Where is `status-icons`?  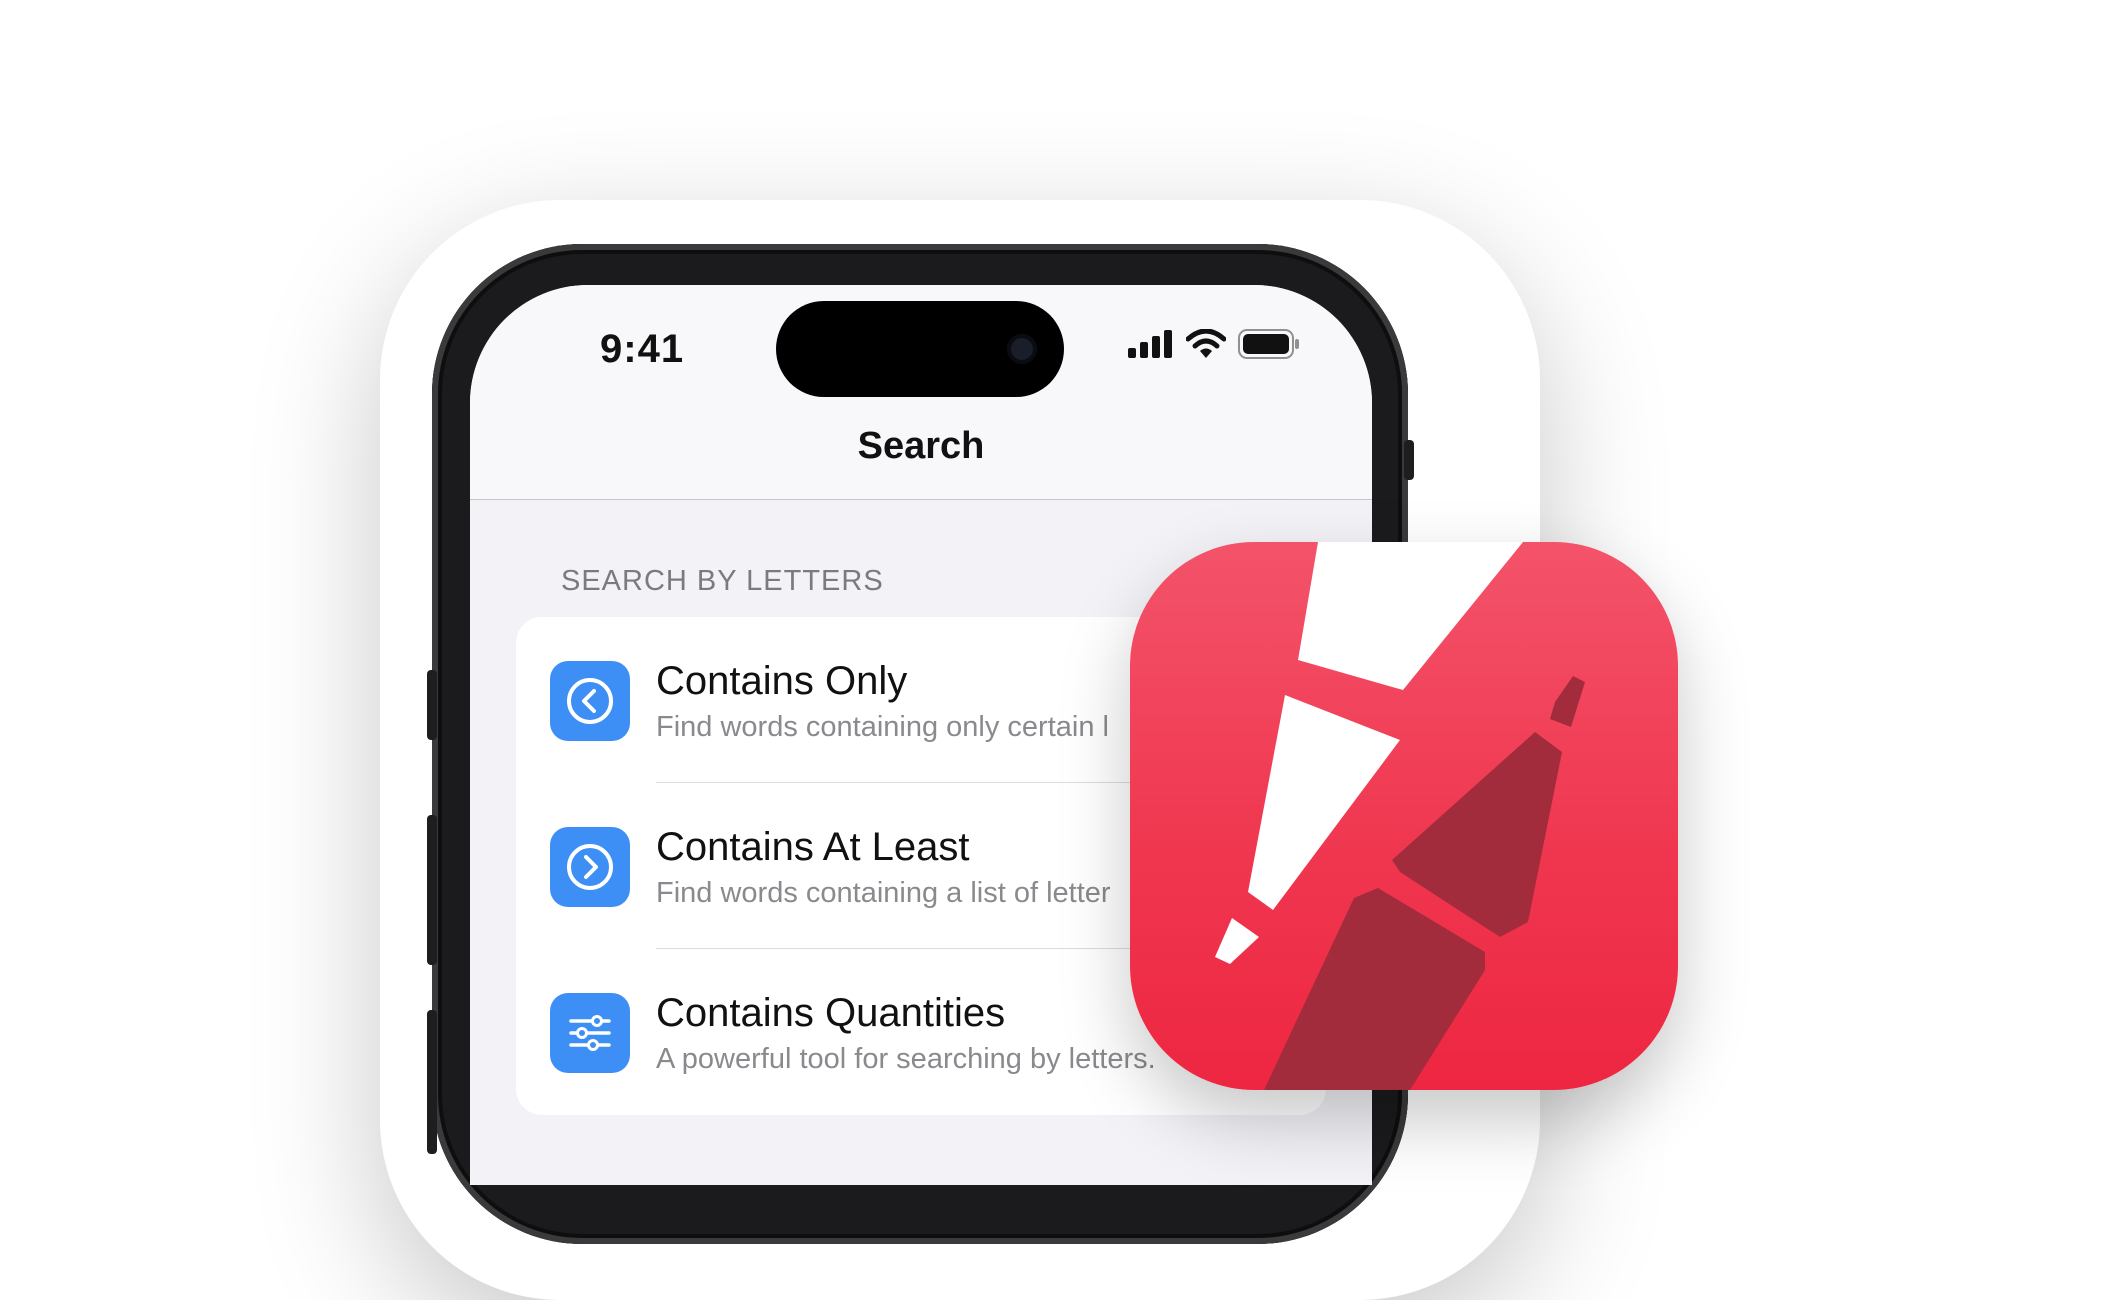
status-icons is located at coordinates (1214, 344).